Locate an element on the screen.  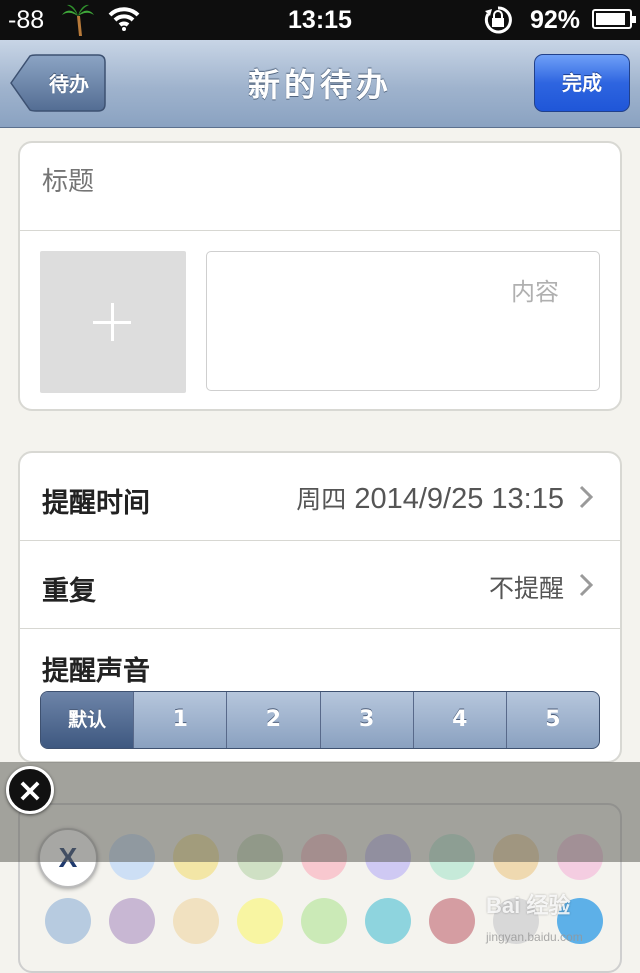
watermark-logo: Bai 经验 jingyan.baidu.com is located at coordinates (534, 918).